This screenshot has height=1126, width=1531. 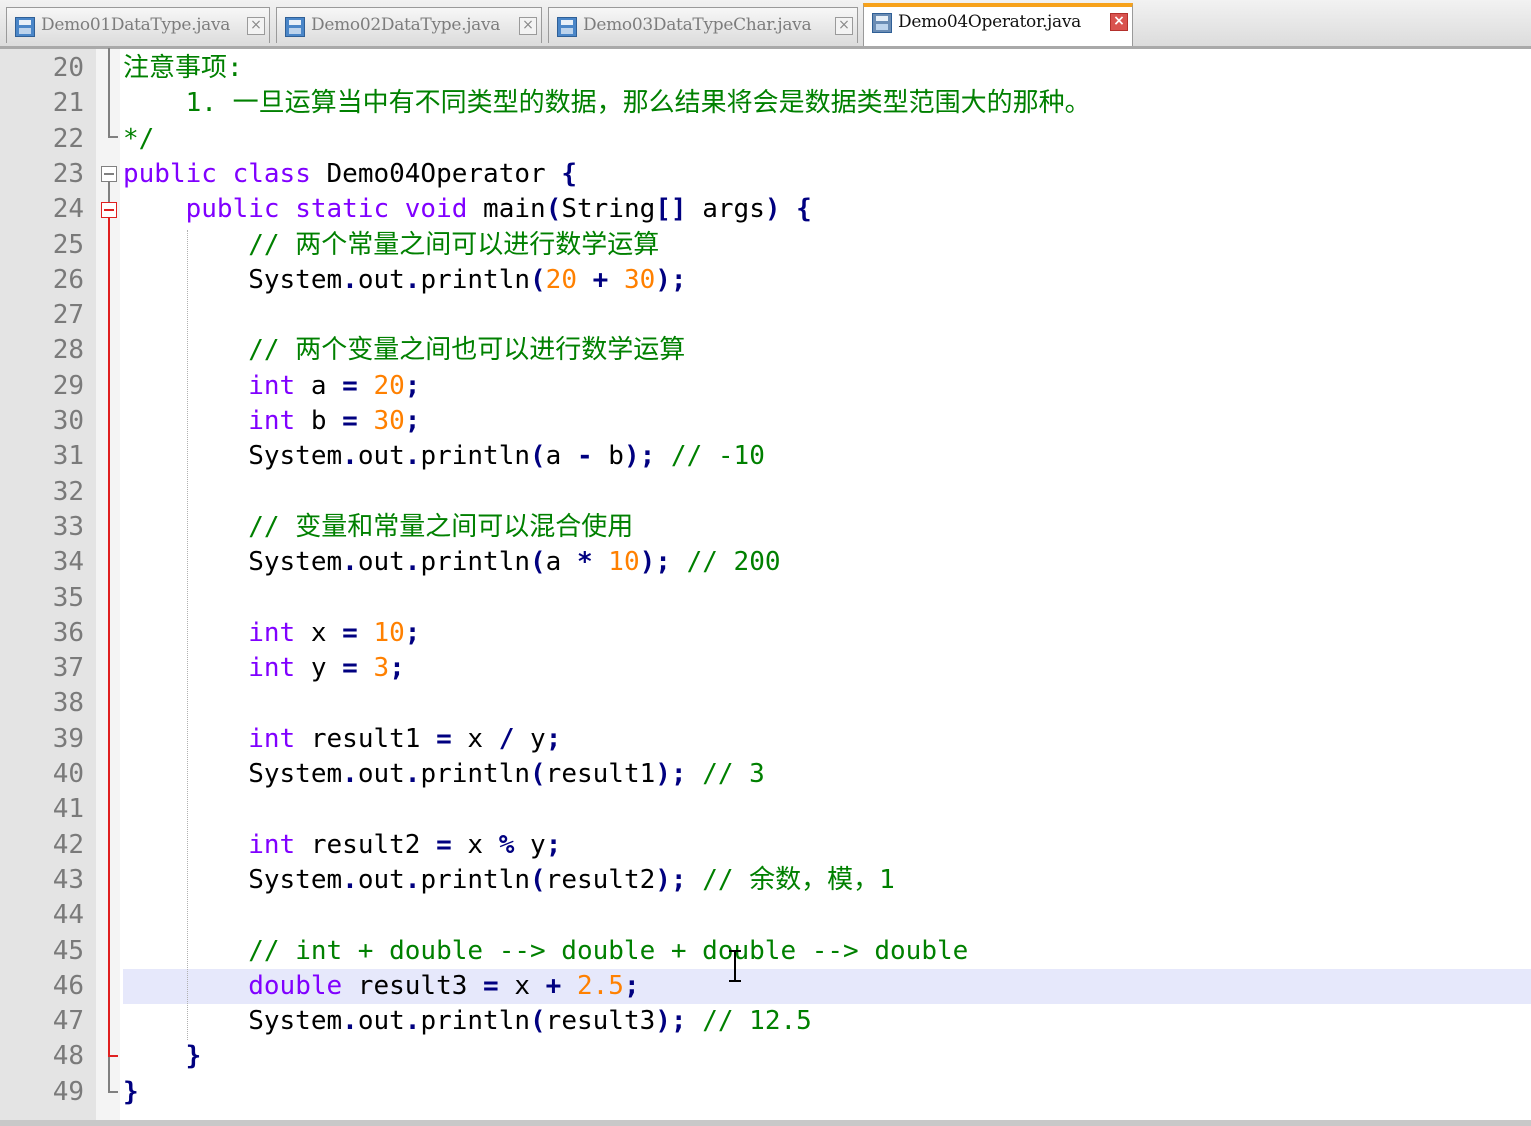 I want to click on tab-demo04operator: Demo04Operator.java ×, so click(x=998, y=24).